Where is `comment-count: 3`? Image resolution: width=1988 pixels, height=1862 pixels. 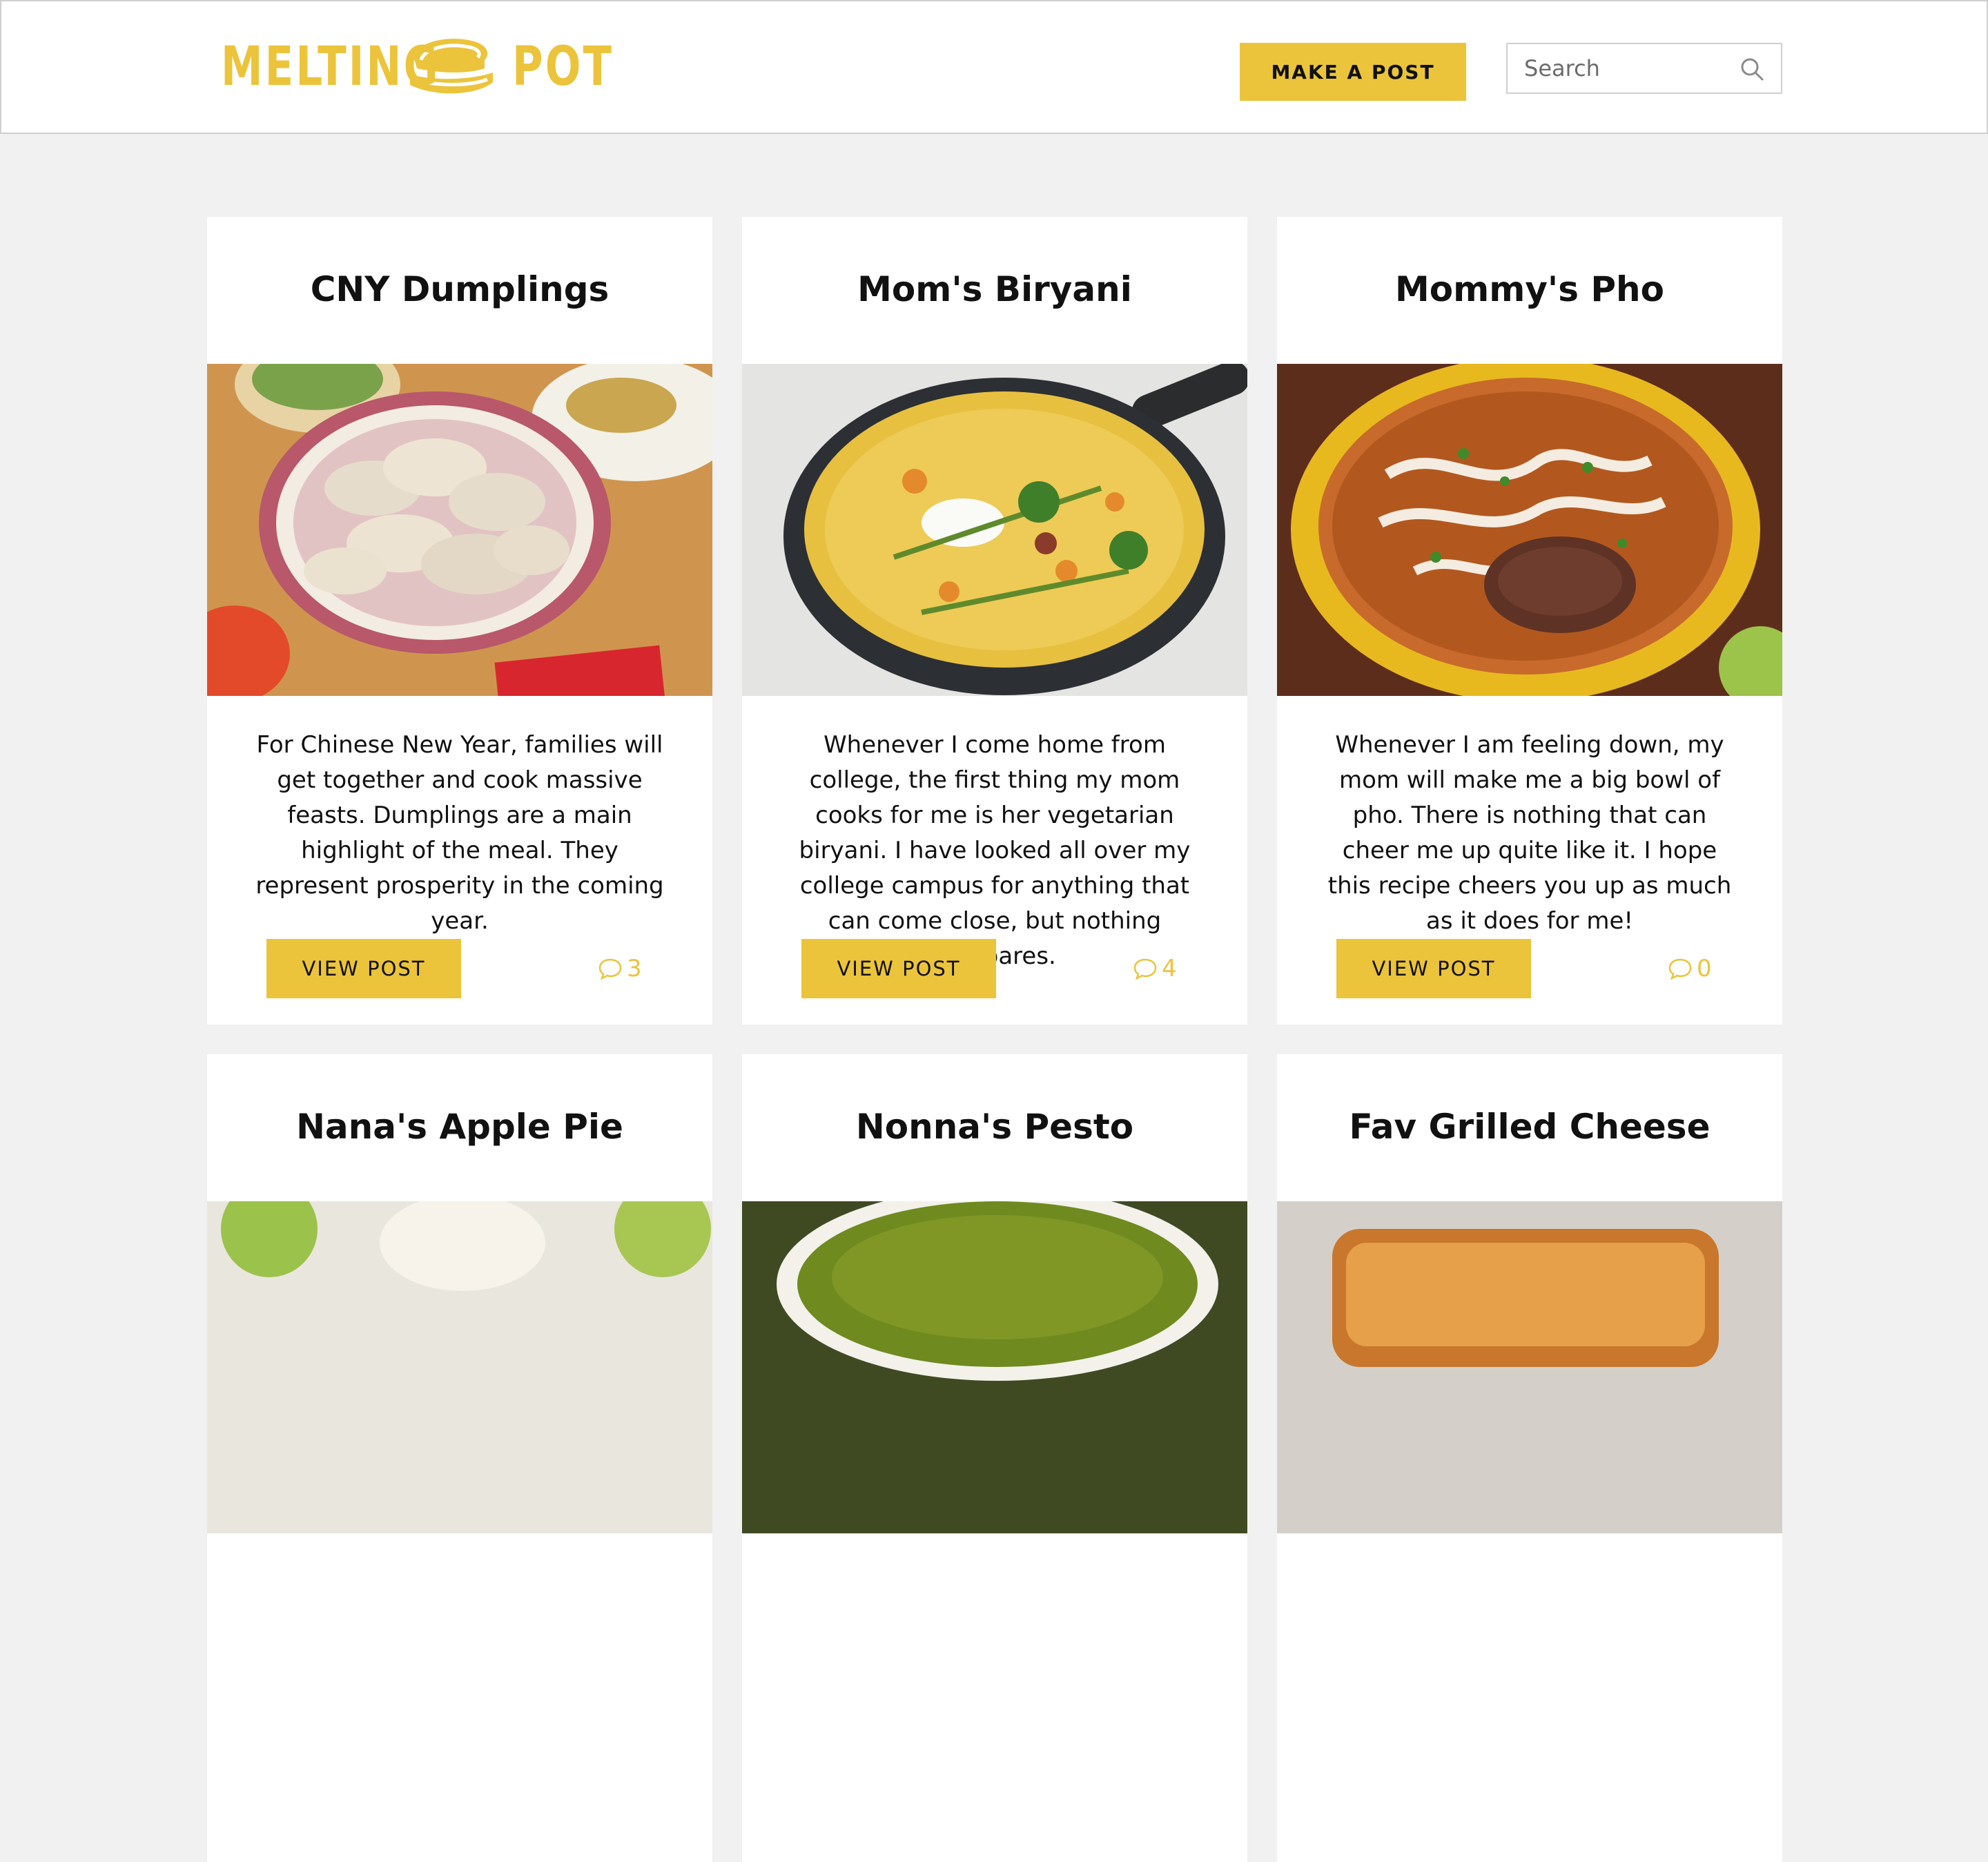
comment-count: 3 is located at coordinates (620, 969).